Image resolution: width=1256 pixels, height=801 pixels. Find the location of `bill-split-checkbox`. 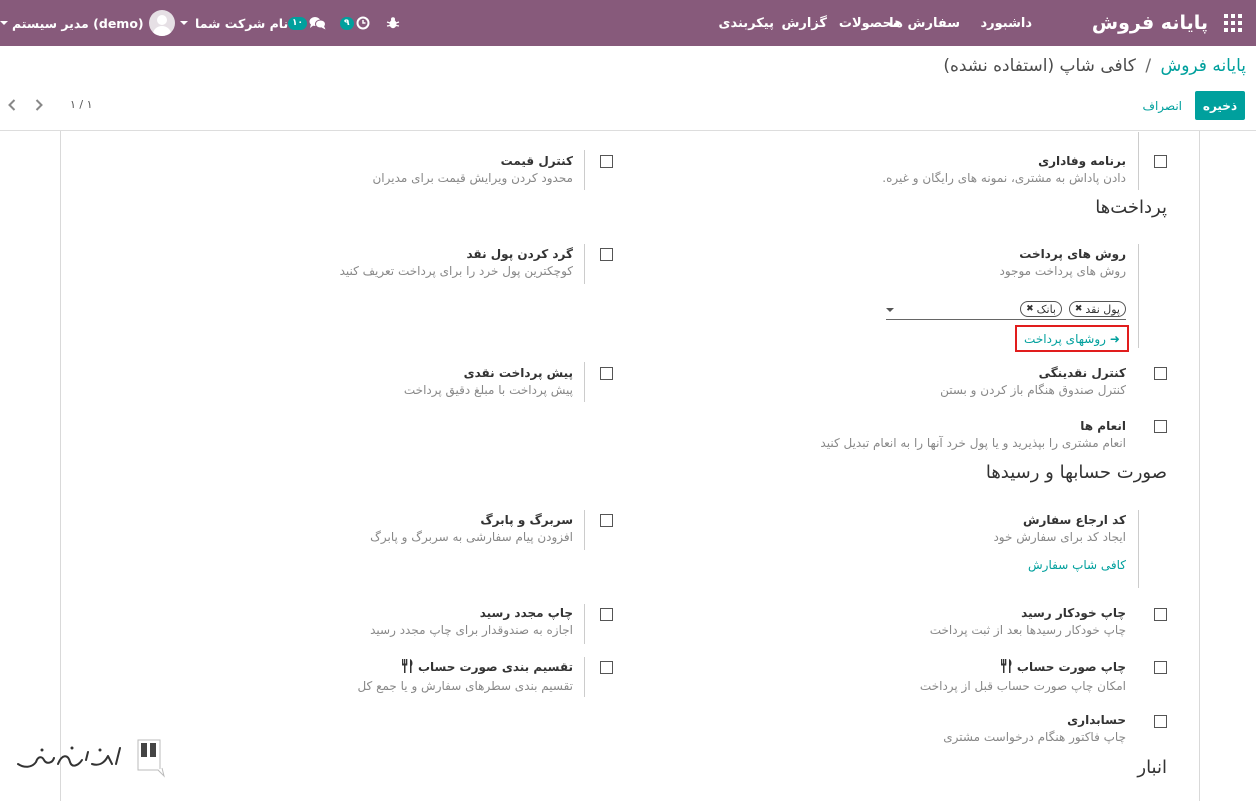

bill-split-checkbox is located at coordinates (606, 667).